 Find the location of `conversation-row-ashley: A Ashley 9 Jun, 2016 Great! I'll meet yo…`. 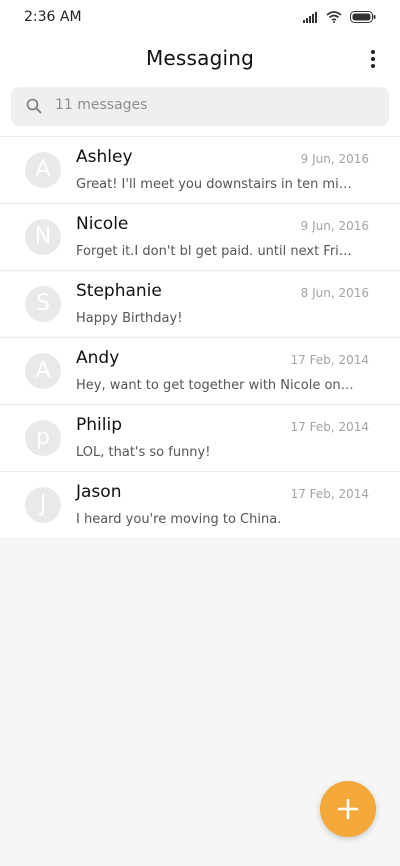

conversation-row-ashley: A Ashley 9 Jun, 2016 Great! I'll meet yo… is located at coordinates (200, 170).